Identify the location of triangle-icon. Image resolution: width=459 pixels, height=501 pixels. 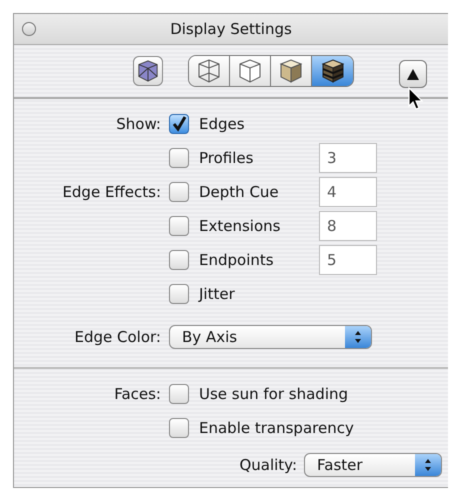
(413, 74).